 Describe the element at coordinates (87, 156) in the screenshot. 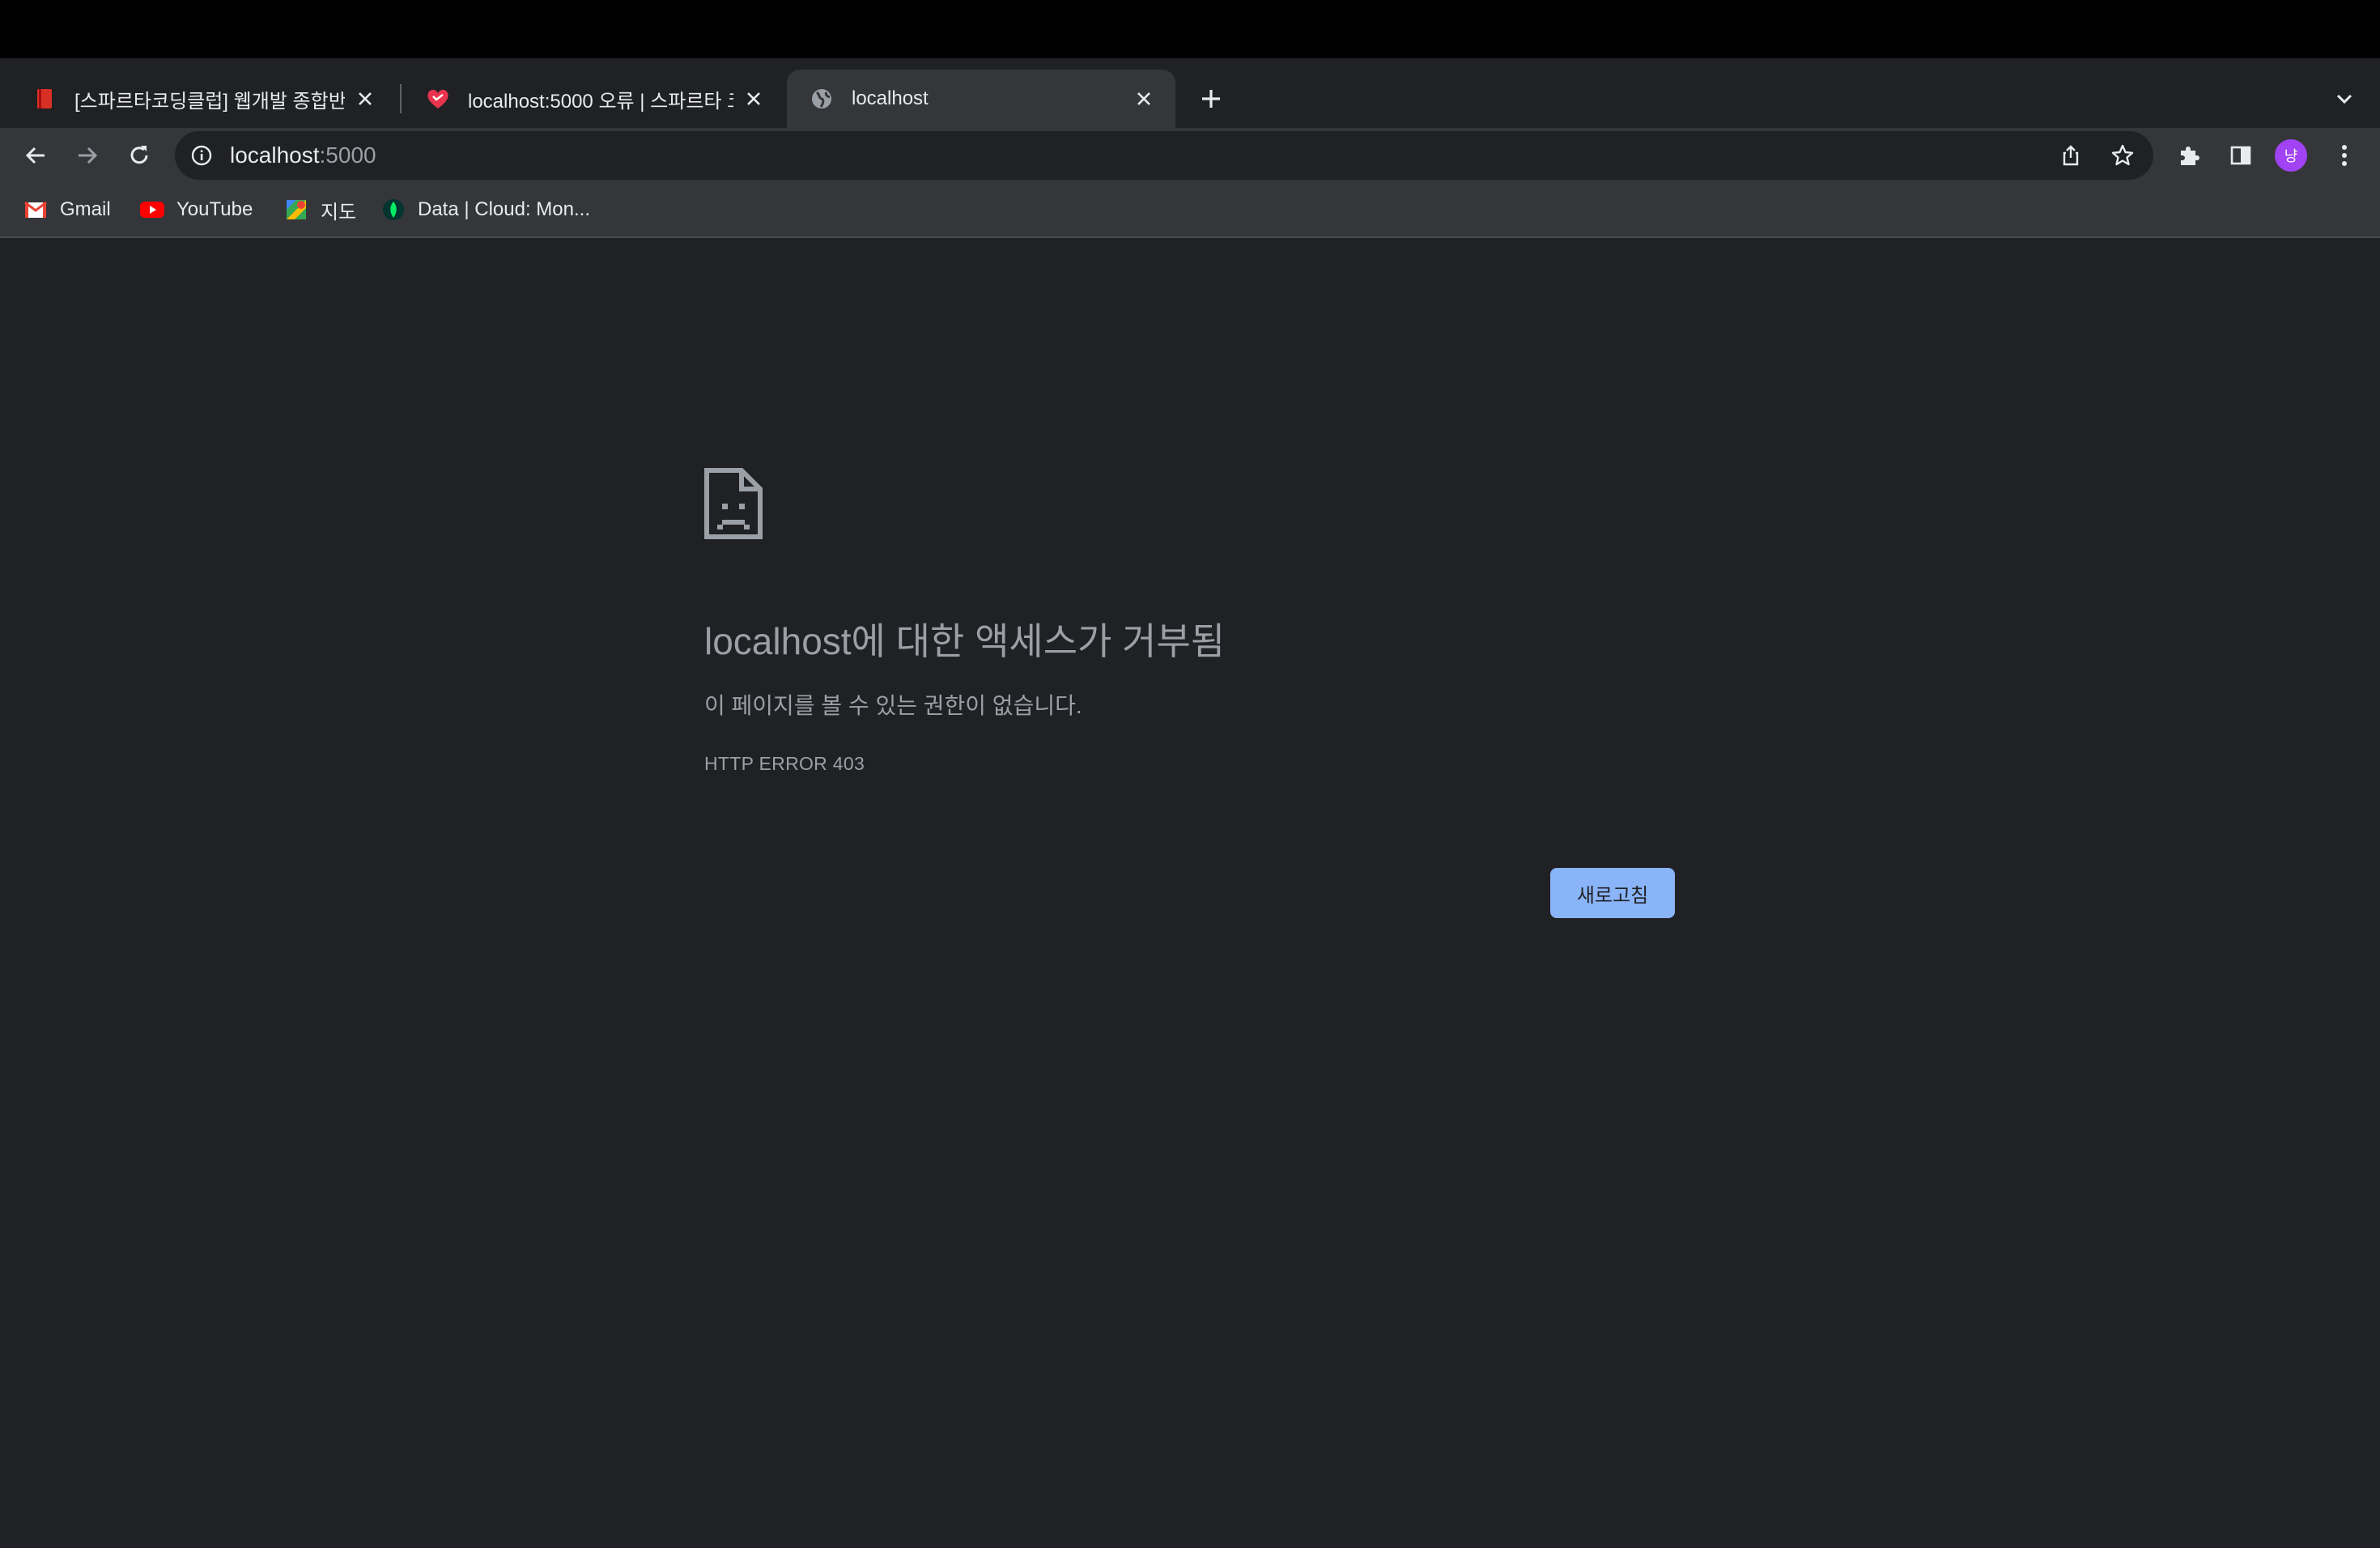

I see `forward-icon` at that location.